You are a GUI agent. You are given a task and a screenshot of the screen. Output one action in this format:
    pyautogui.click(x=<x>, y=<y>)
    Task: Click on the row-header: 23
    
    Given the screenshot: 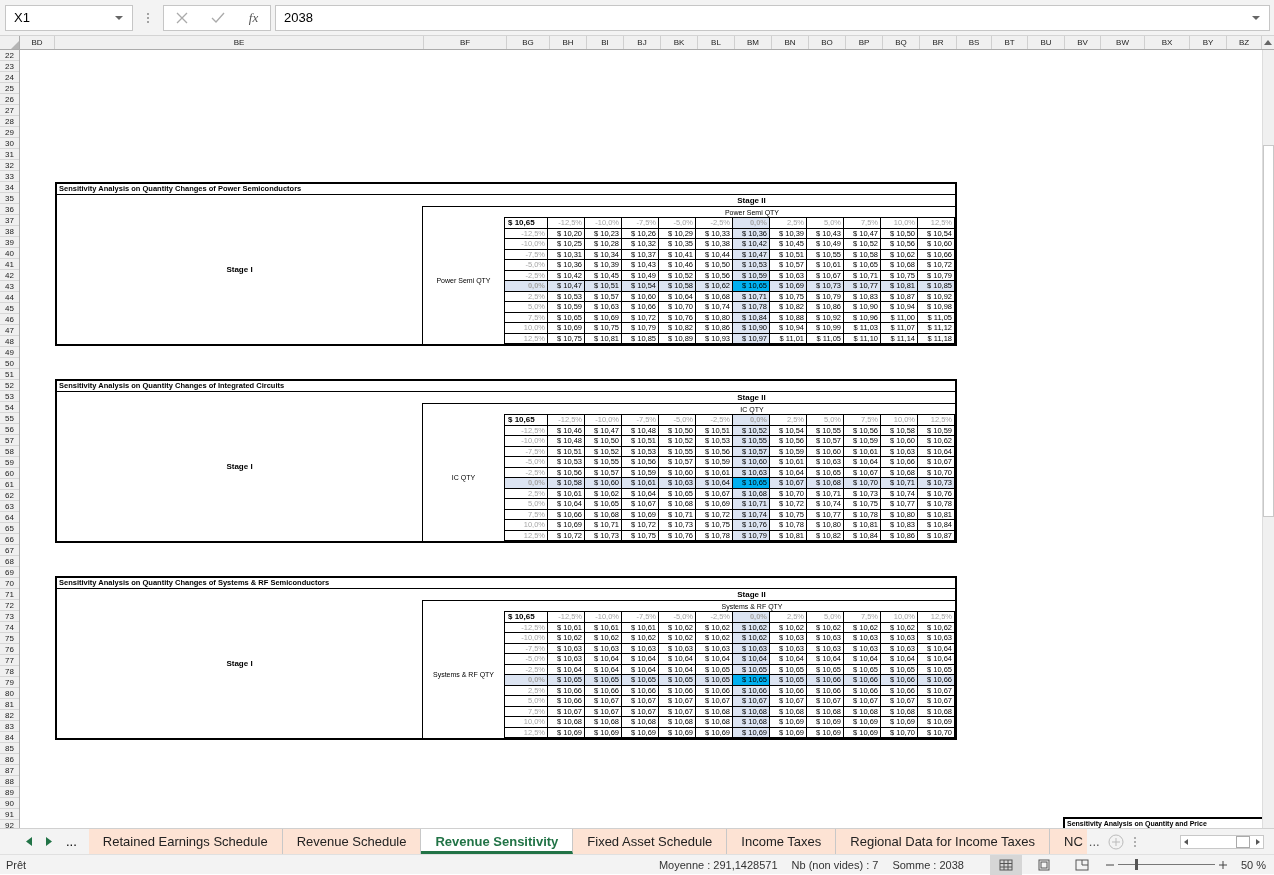 What is the action you would take?
    pyautogui.click(x=9, y=66)
    